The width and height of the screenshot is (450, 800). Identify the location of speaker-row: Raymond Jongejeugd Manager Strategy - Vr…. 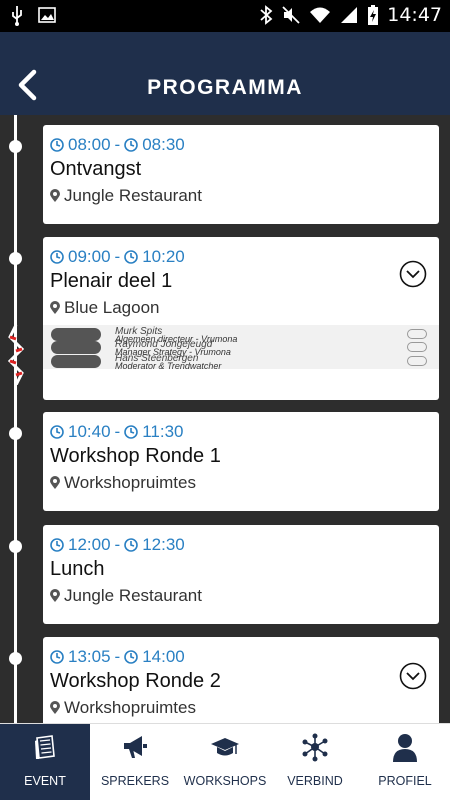
(241, 348).